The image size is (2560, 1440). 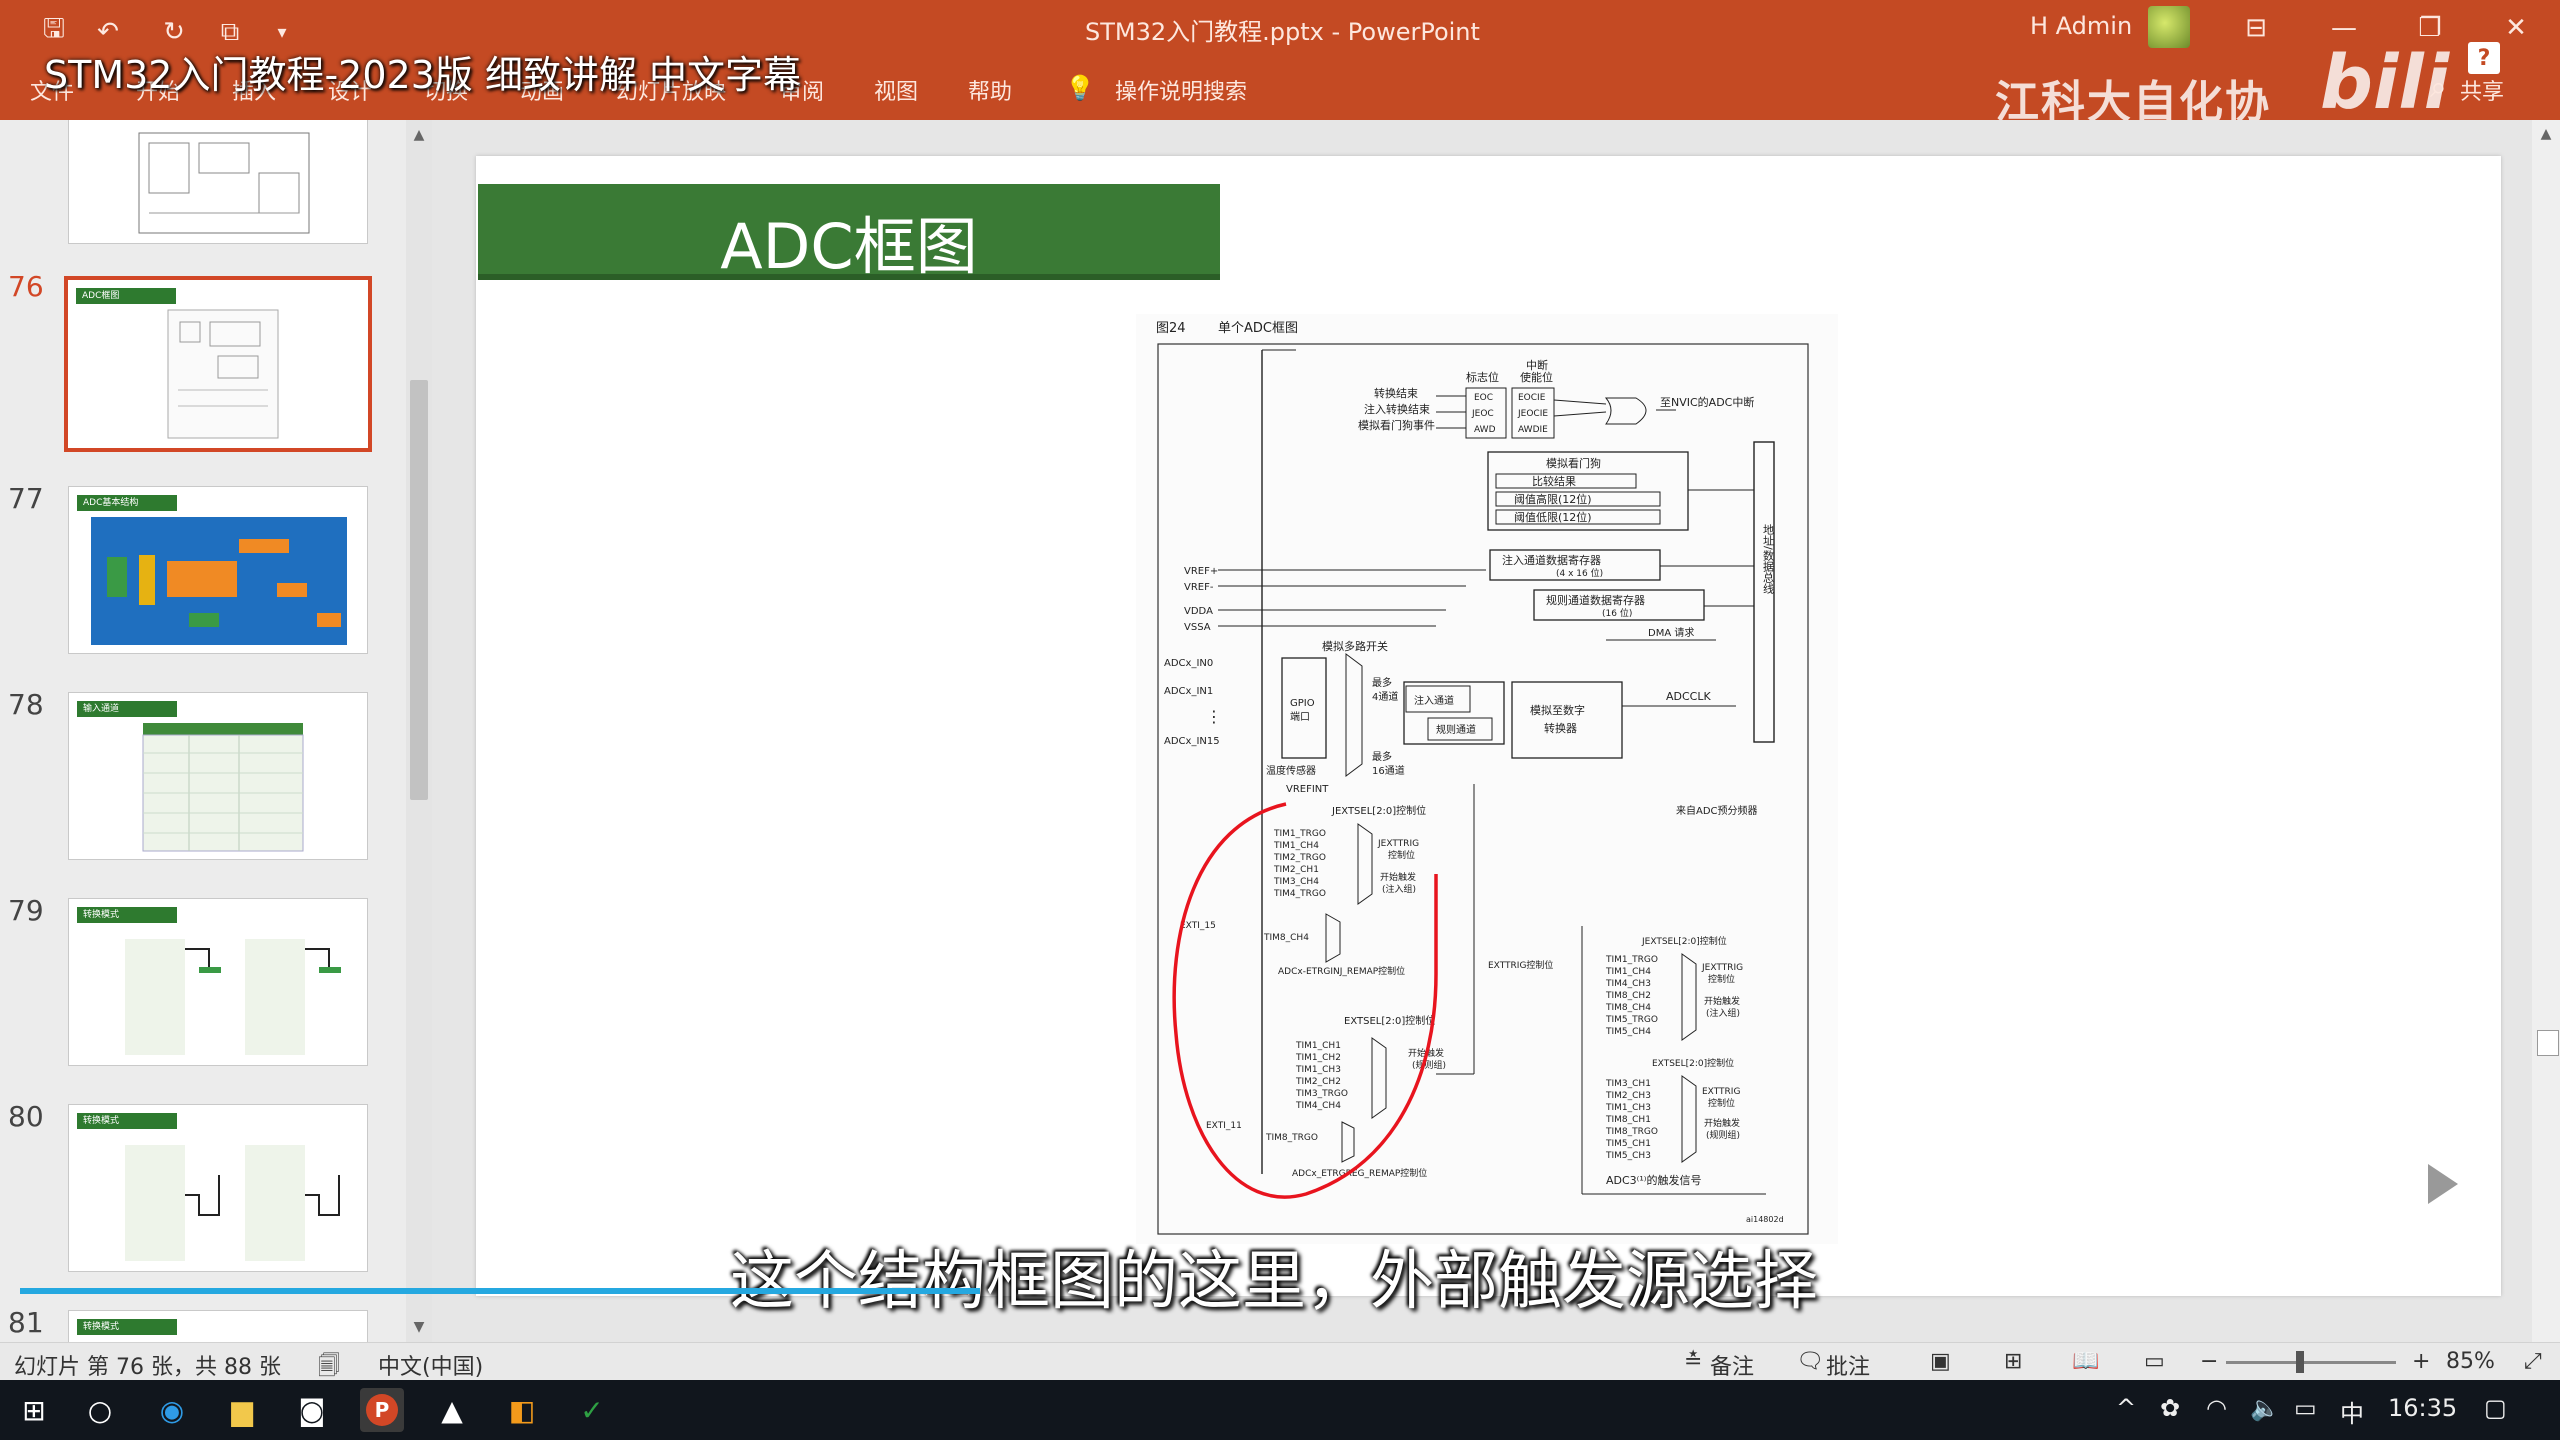 What do you see at coordinates (990, 90) in the screenshot?
I see `tab-help: 帮助` at bounding box center [990, 90].